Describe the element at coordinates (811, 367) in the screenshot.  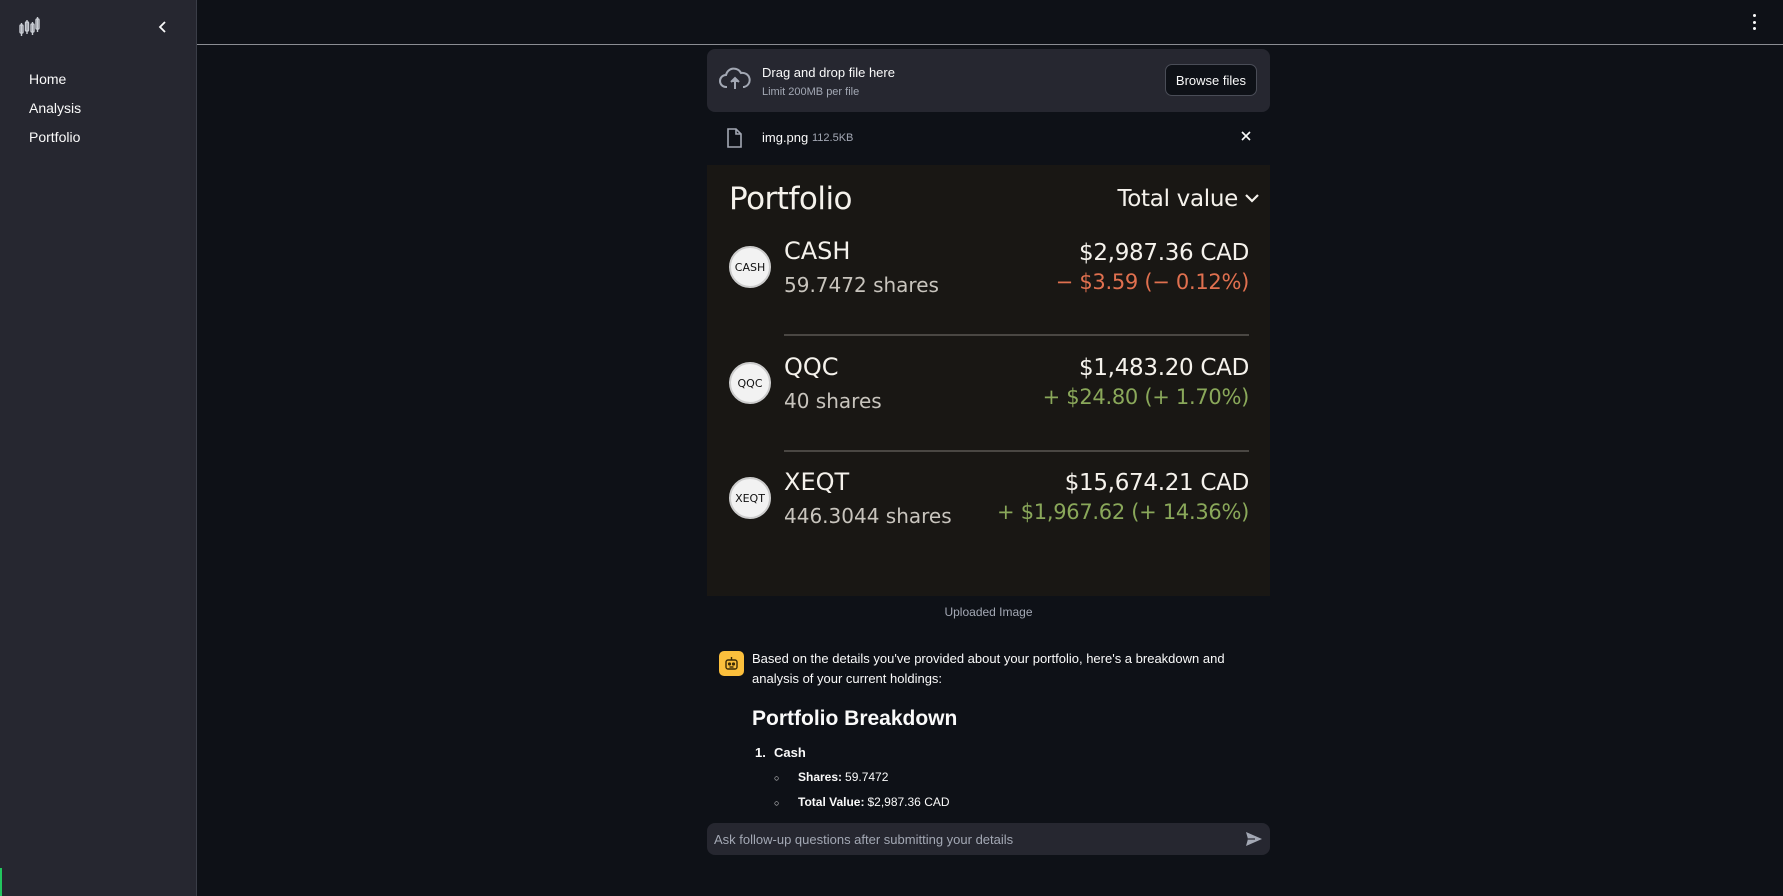
I see `holding-symbol: QQC` at that location.